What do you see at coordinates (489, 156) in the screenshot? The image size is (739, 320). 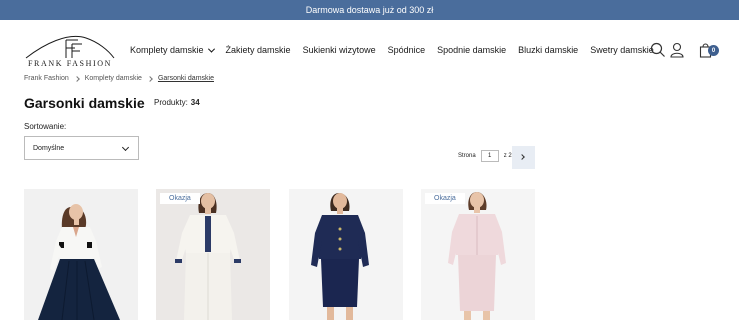 I see `page-number-input: 1` at bounding box center [489, 156].